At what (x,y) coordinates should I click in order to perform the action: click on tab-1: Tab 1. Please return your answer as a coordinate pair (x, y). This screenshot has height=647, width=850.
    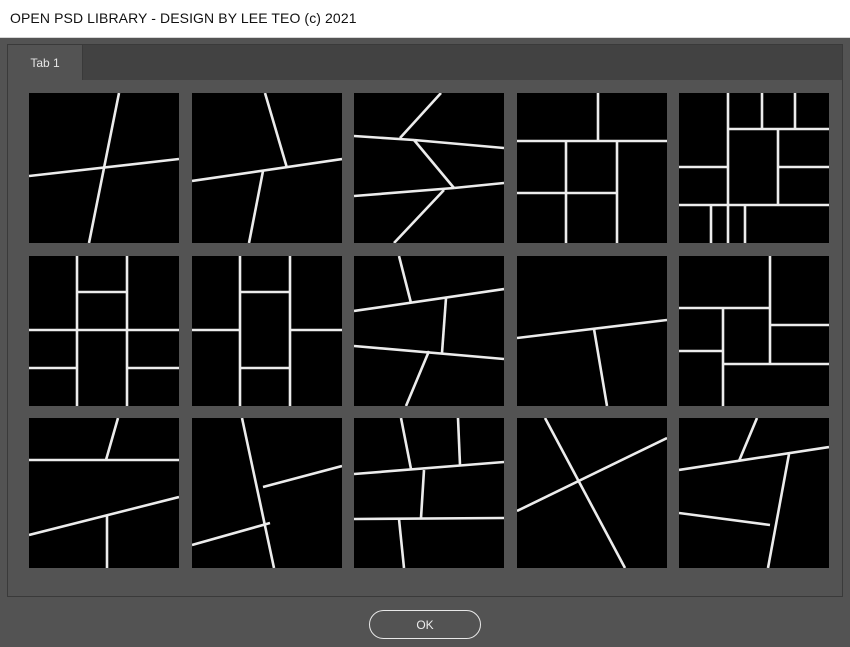
    Looking at the image, I should click on (45, 62).